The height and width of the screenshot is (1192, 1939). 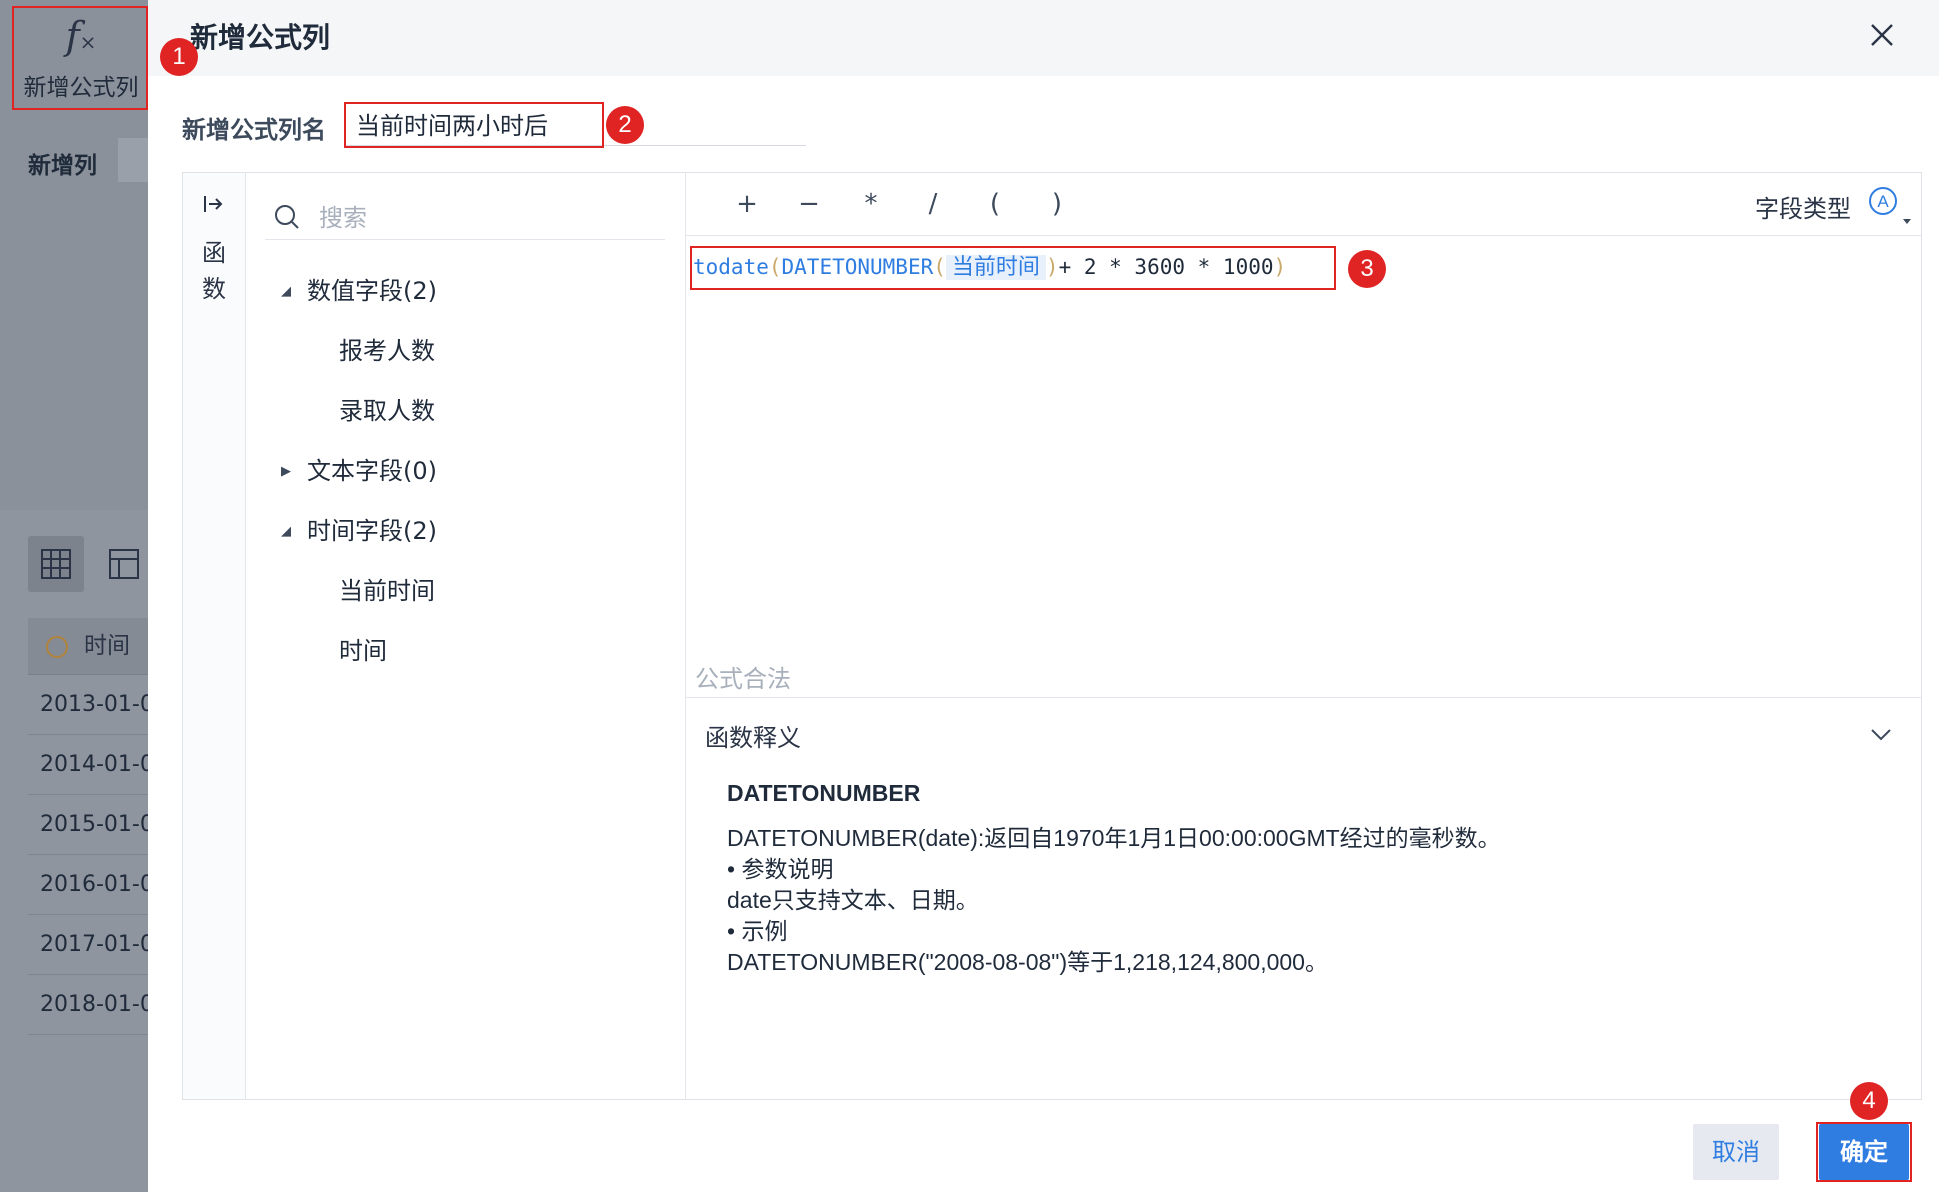 What do you see at coordinates (359, 411) in the screenshot?
I see `tree-item-field: 录取人数` at bounding box center [359, 411].